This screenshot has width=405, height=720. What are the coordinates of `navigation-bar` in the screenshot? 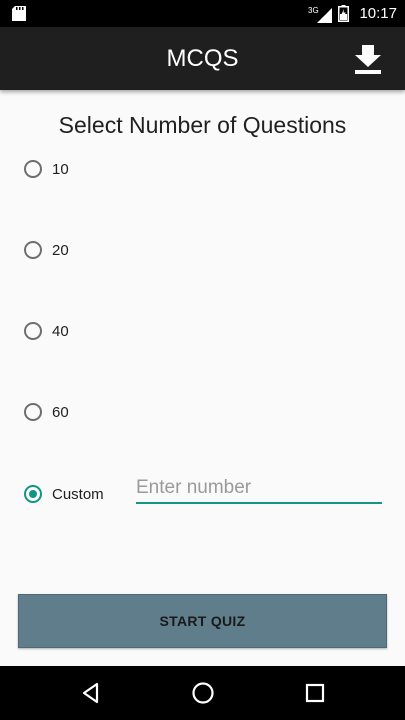 It's located at (202, 693).